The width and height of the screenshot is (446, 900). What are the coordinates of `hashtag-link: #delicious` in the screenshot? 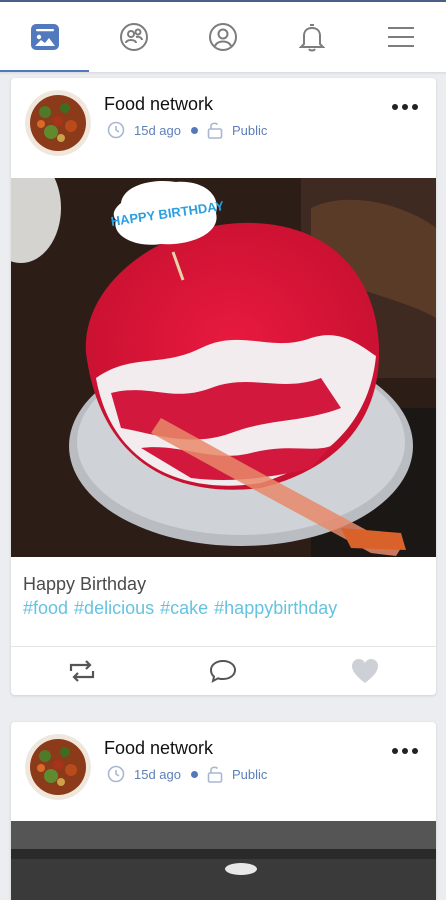 It's located at (114, 608).